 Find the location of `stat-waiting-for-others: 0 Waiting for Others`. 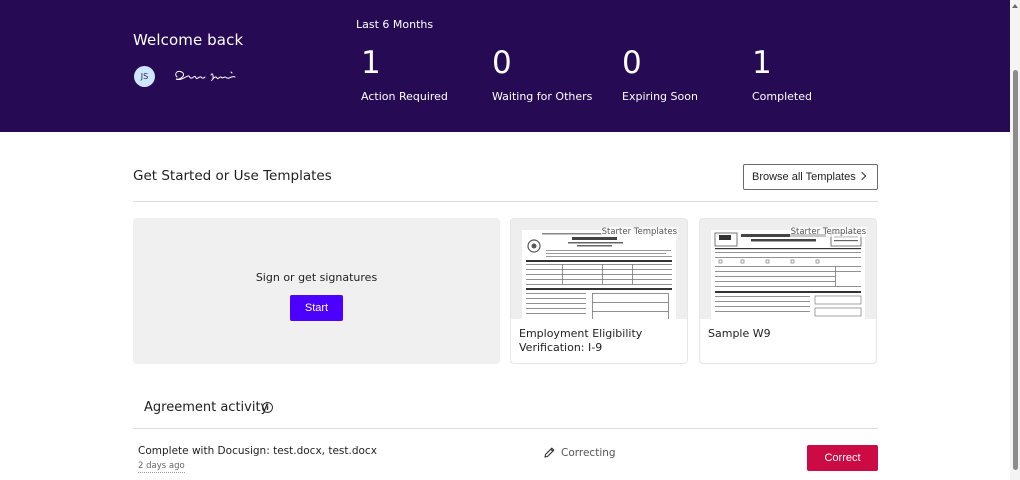

stat-waiting-for-others: 0 Waiting for Others is located at coordinates (542, 73).